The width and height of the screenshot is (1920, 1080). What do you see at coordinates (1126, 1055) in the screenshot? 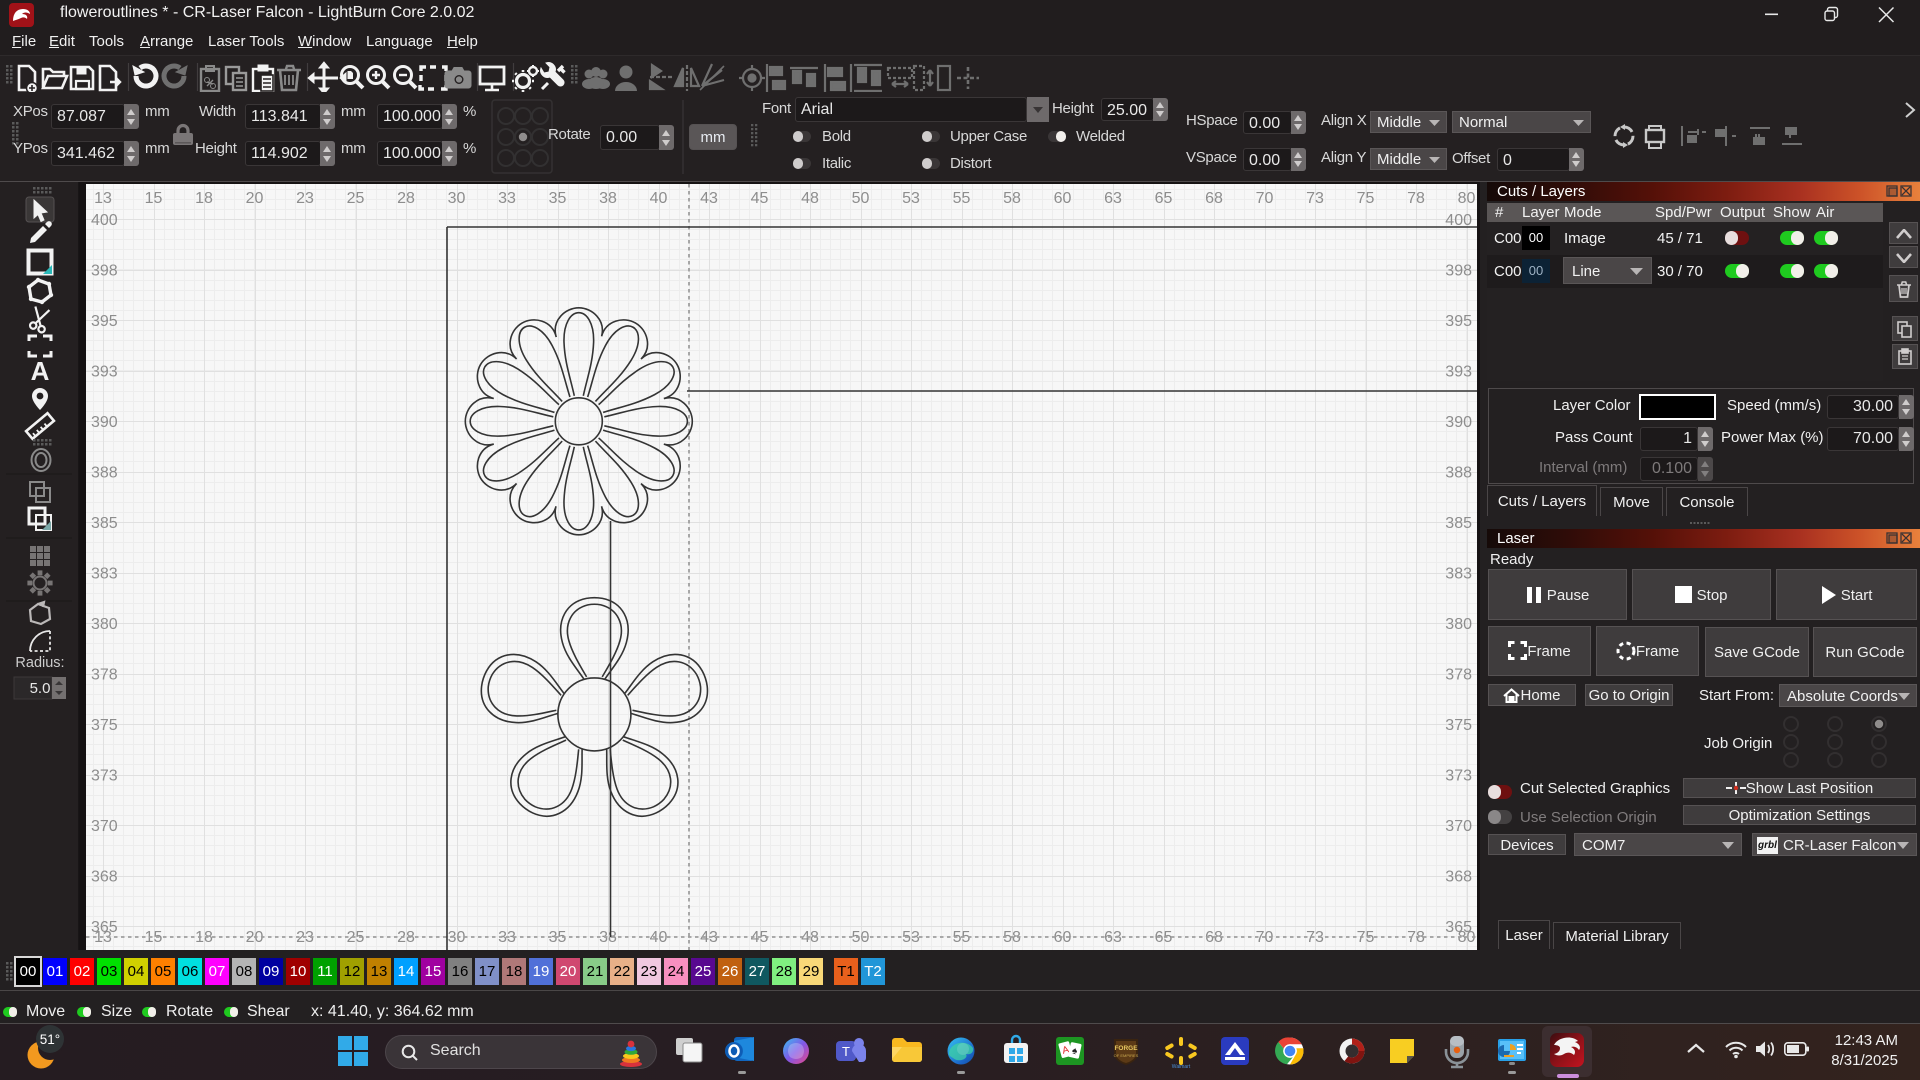
I see `svg-text: OF EMPIRES` at bounding box center [1126, 1055].